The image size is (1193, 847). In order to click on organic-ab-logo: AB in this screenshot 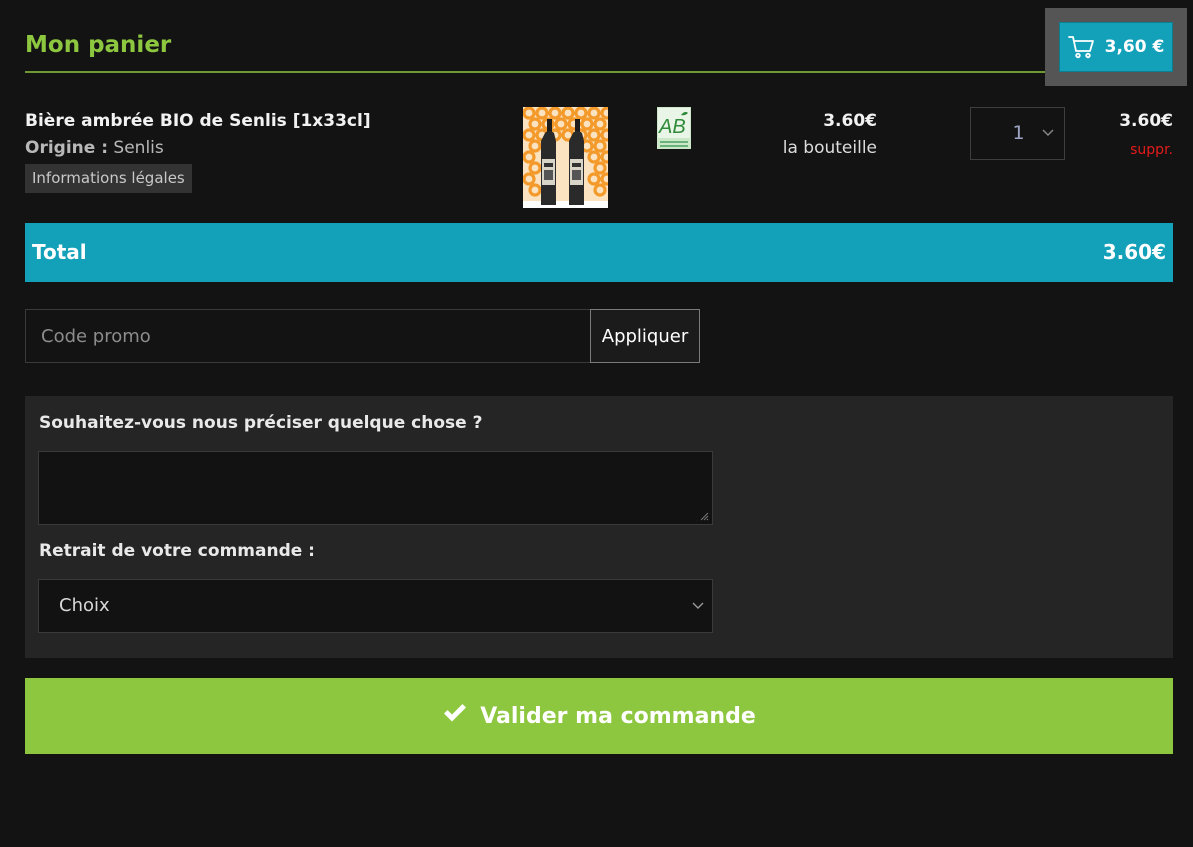, I will do `click(674, 128)`.